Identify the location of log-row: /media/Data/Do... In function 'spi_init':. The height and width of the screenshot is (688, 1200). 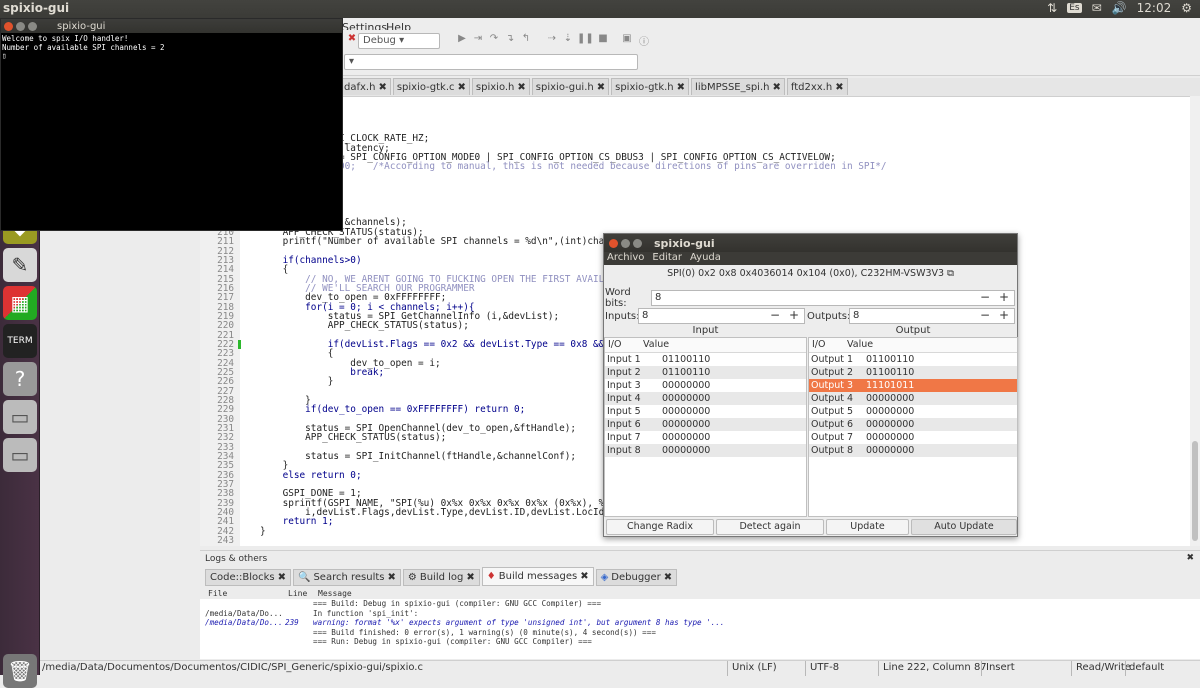
(700, 614).